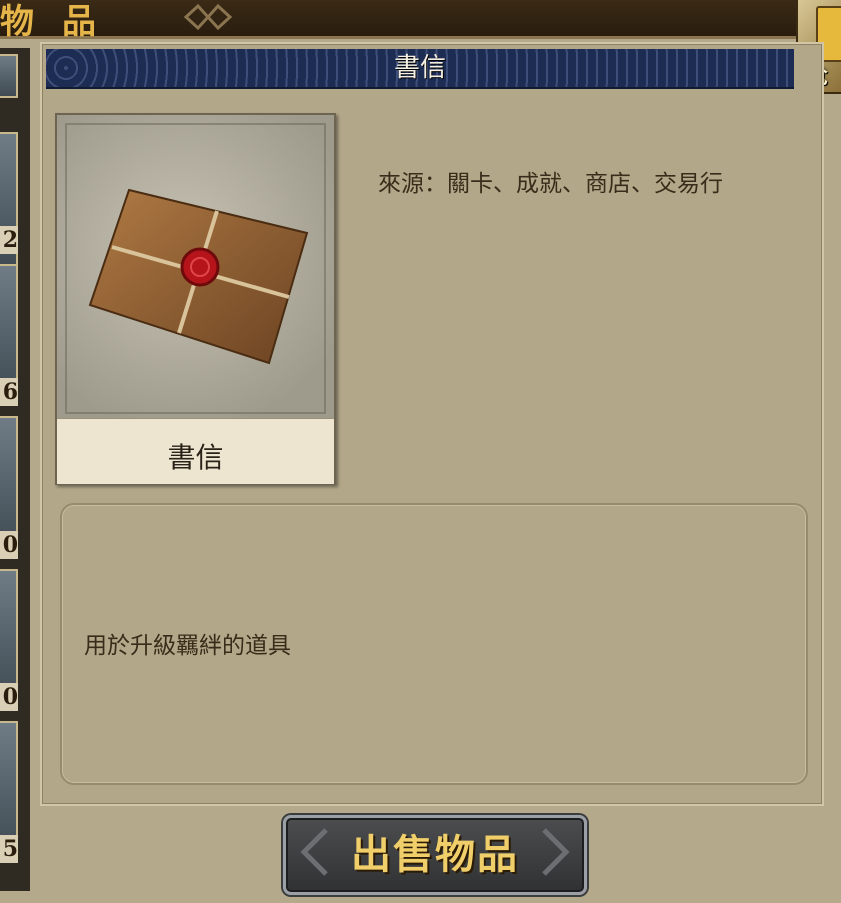 This screenshot has width=841, height=903. Describe the element at coordinates (9, 240) in the screenshot. I see `list-card-count: 2` at that location.